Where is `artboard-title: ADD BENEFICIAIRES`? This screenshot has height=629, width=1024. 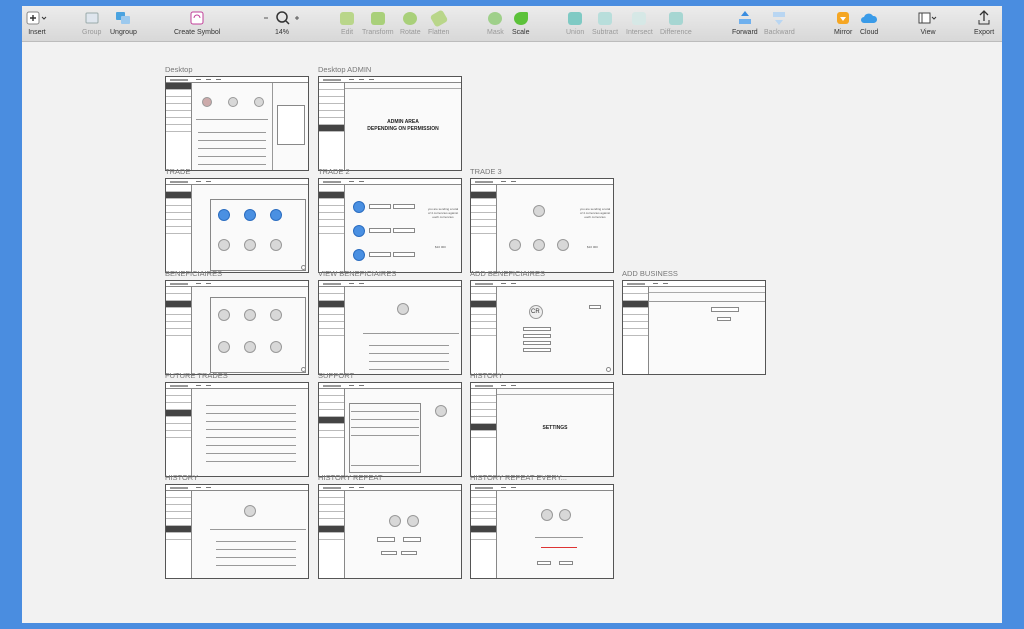
artboard-title: ADD BENEFICIAIRES is located at coordinates (508, 273).